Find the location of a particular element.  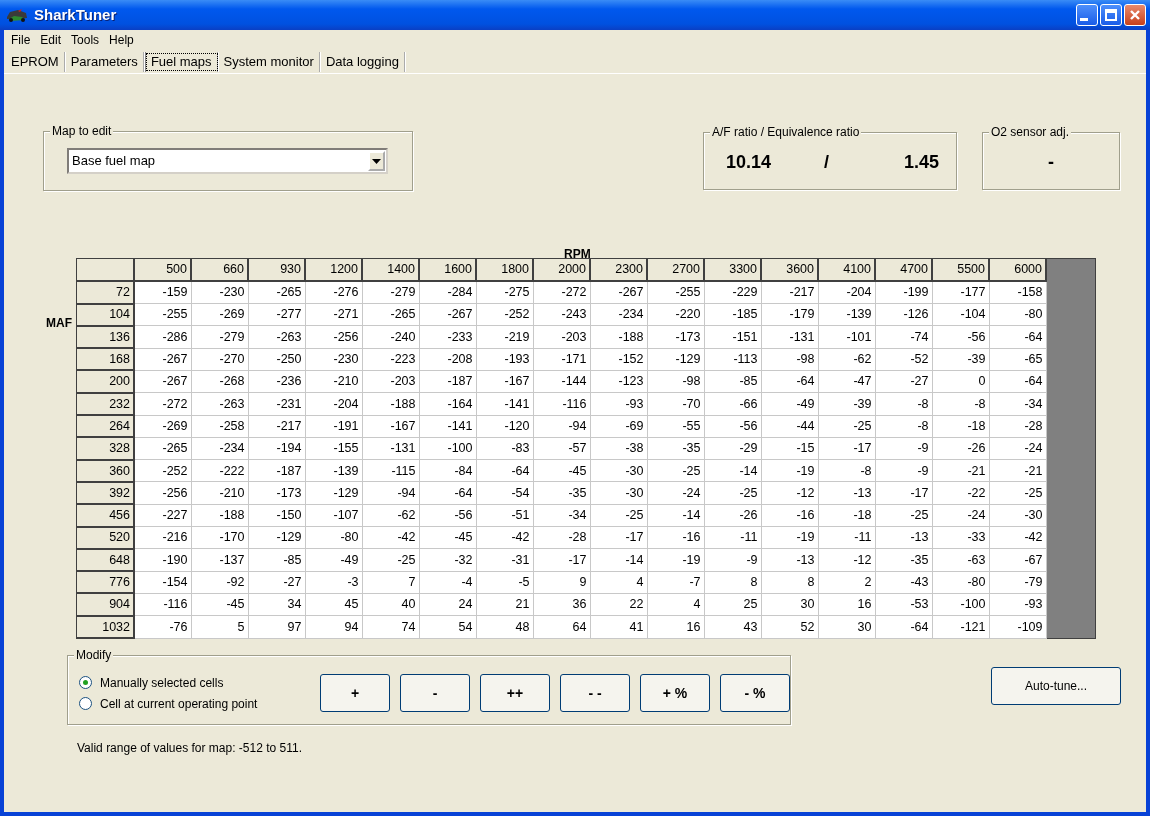

column-header: 5500 is located at coordinates (960, 270).